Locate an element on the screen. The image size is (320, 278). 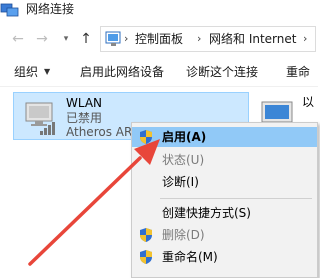
connection-name: 以 is located at coordinates (308, 102).